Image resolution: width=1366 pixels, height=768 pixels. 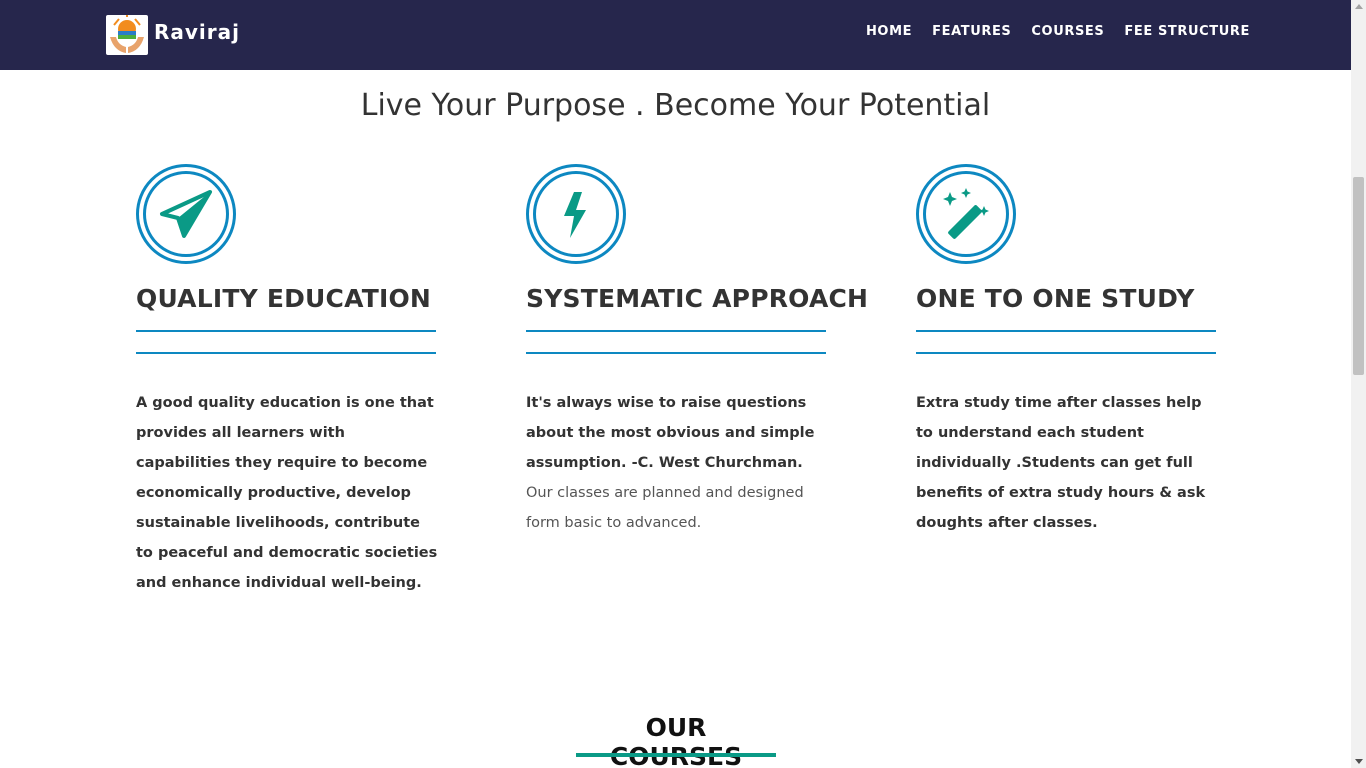 What do you see at coordinates (697, 298) in the screenshot?
I see `feature-title: SYSTEMATIC APPROACH` at bounding box center [697, 298].